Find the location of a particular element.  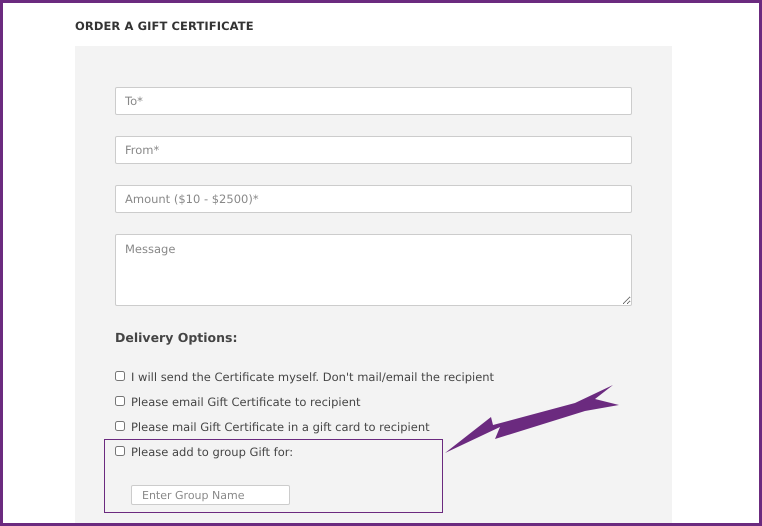

option-label: Please add to group Gift for: is located at coordinates (212, 452).